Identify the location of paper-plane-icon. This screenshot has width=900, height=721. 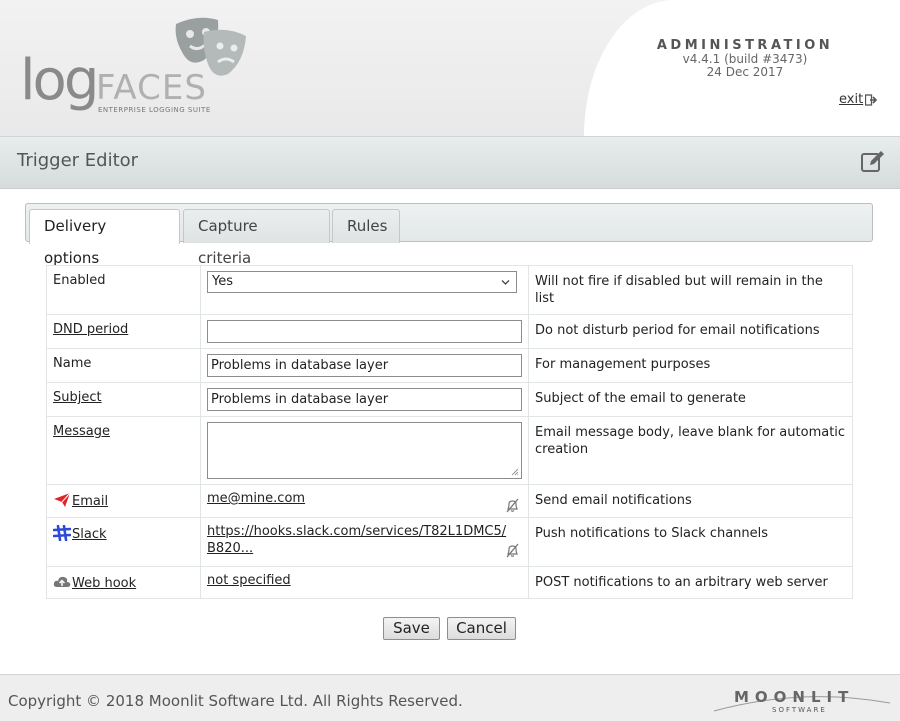
(62, 499).